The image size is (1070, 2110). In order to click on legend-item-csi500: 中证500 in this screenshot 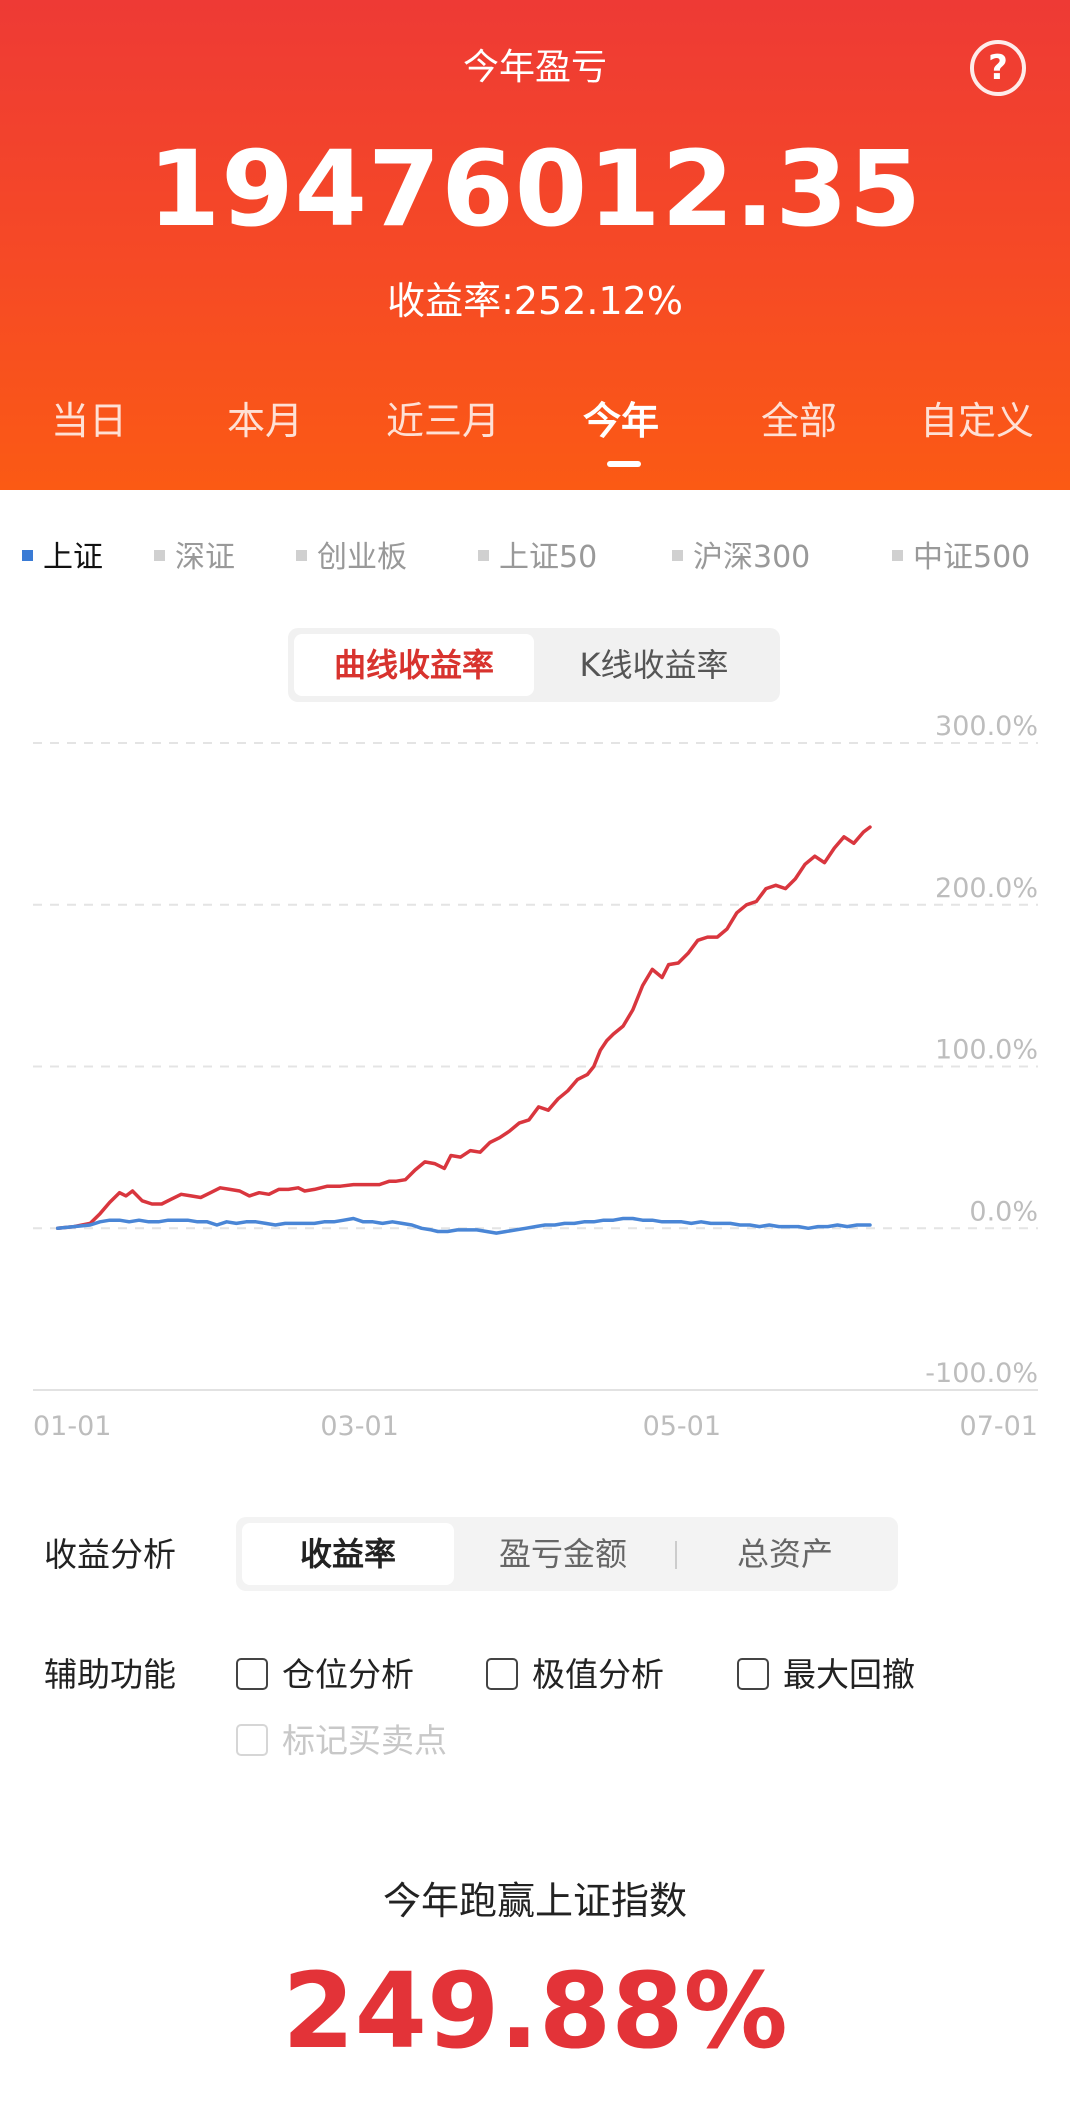, I will do `click(961, 554)`.